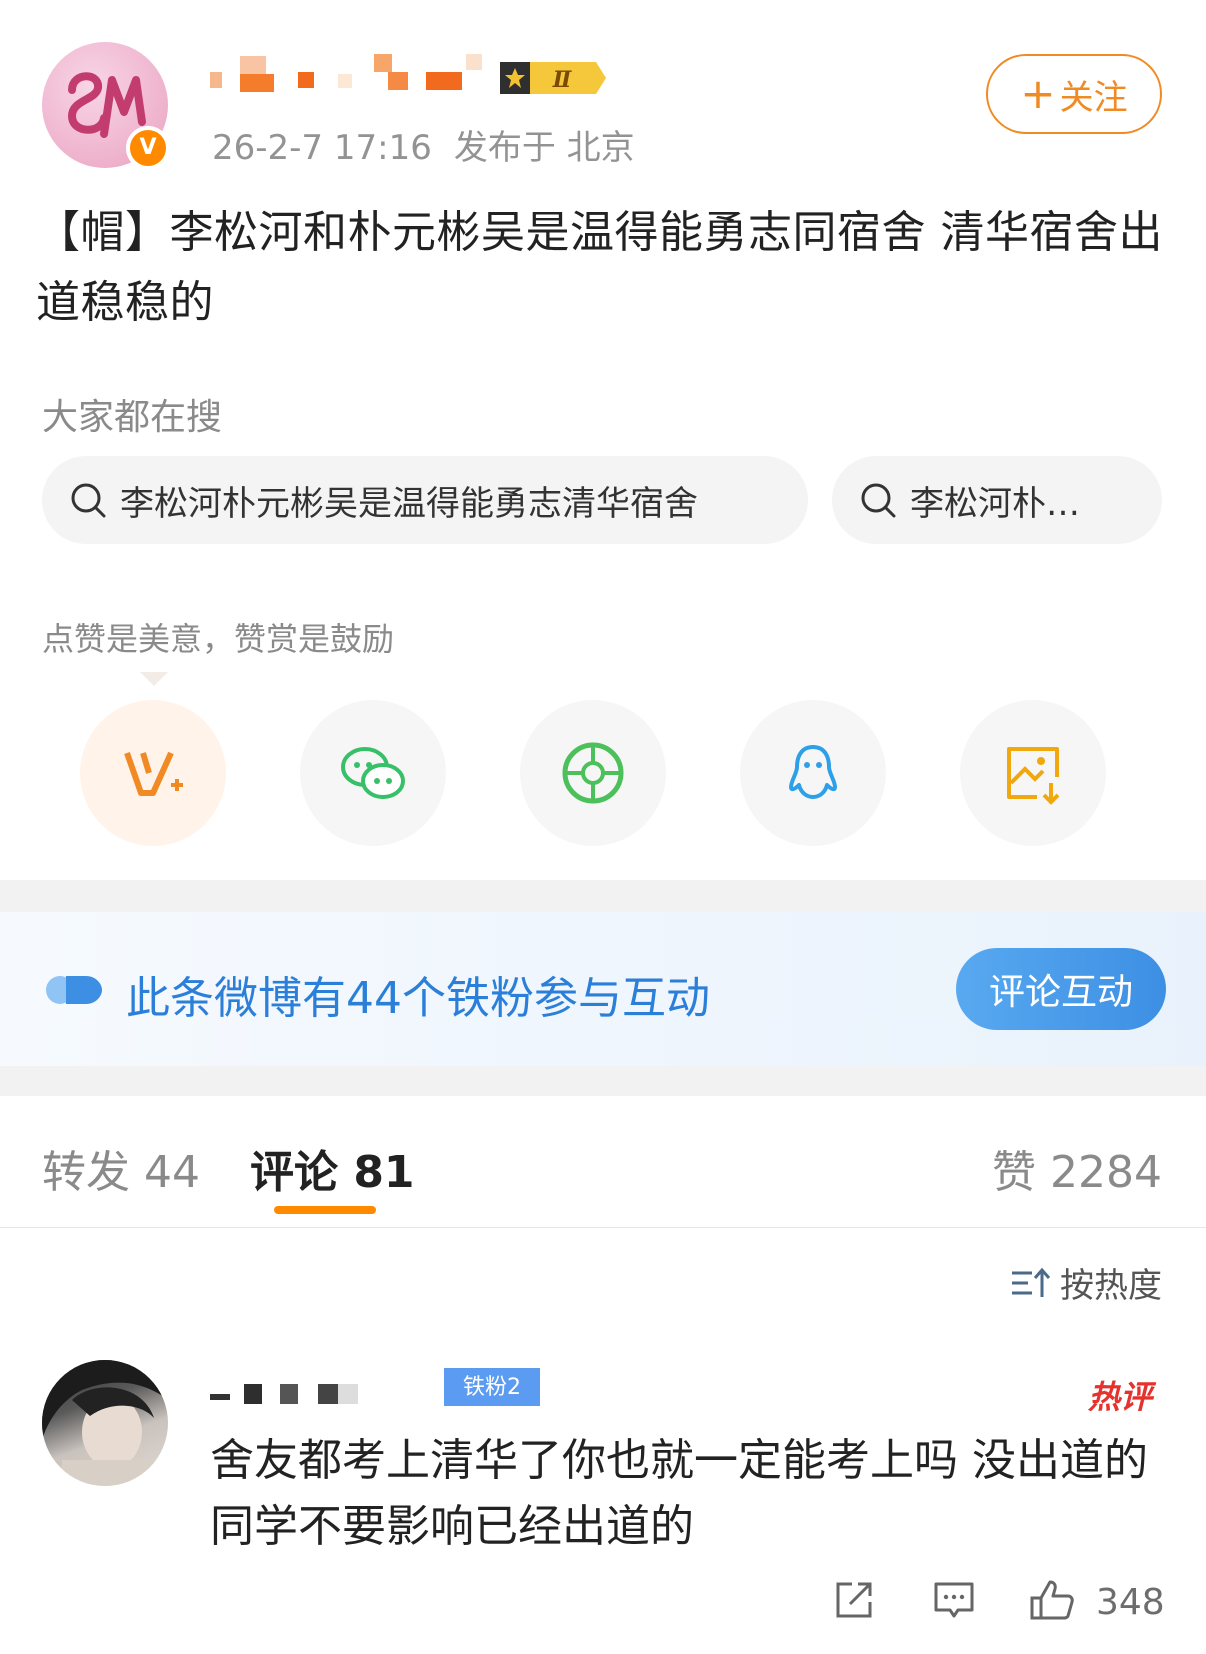  Describe the element at coordinates (121, 1168) in the screenshot. I see `tab-repost: 转发 44` at that location.